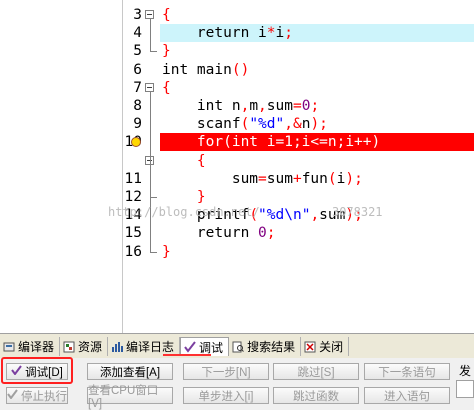  Describe the element at coordinates (293, 124) in the screenshot. I see `code-token: ,&` at that location.